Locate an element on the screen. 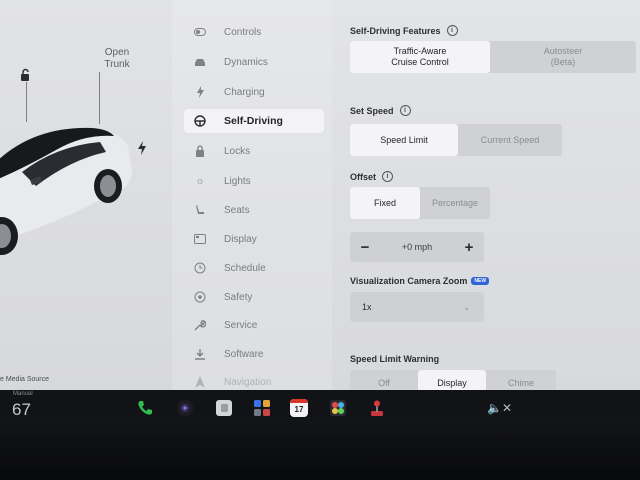 The image size is (640, 480). nav-item-service: Service is located at coordinates (254, 325).